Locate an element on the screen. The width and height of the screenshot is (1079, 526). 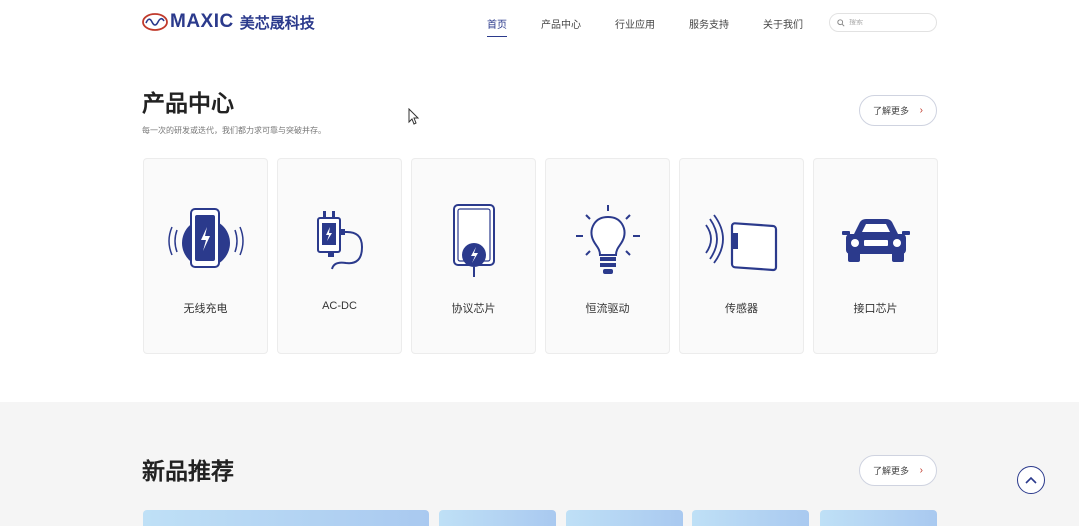
nav-item-home: 首页 is located at coordinates (497, 26).